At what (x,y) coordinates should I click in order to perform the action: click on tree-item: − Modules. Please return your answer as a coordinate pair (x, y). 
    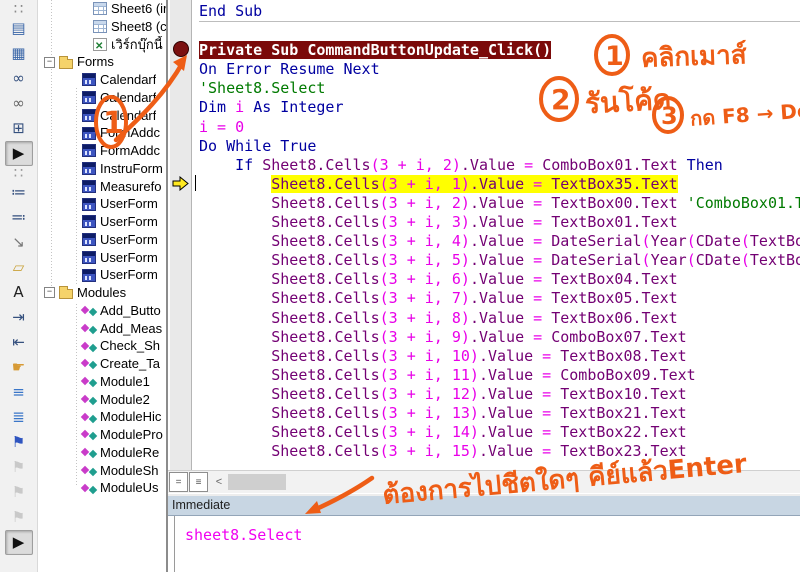
    Looking at the image, I should click on (102, 293).